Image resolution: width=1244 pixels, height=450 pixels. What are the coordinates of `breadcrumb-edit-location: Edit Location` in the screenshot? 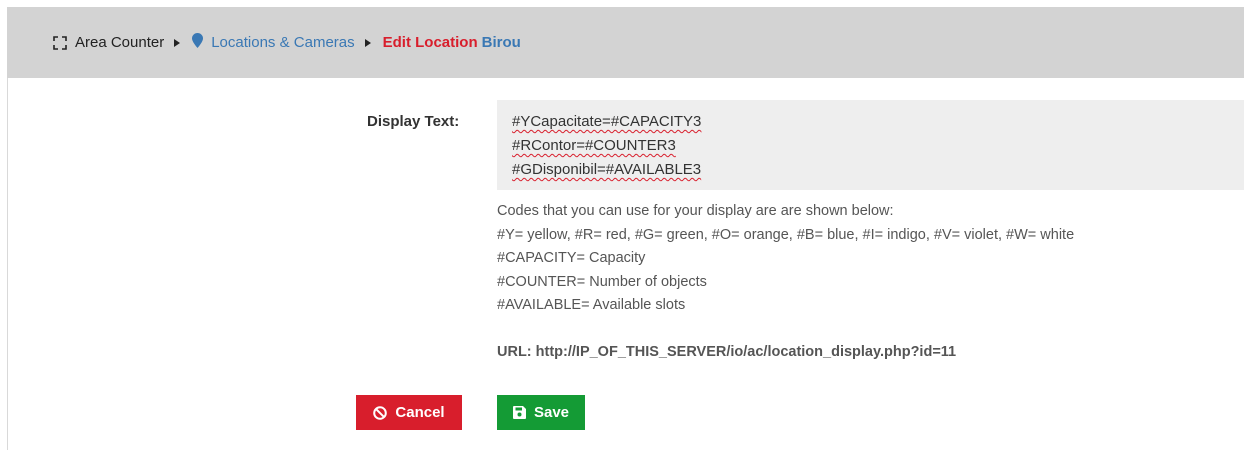 It's located at (430, 42).